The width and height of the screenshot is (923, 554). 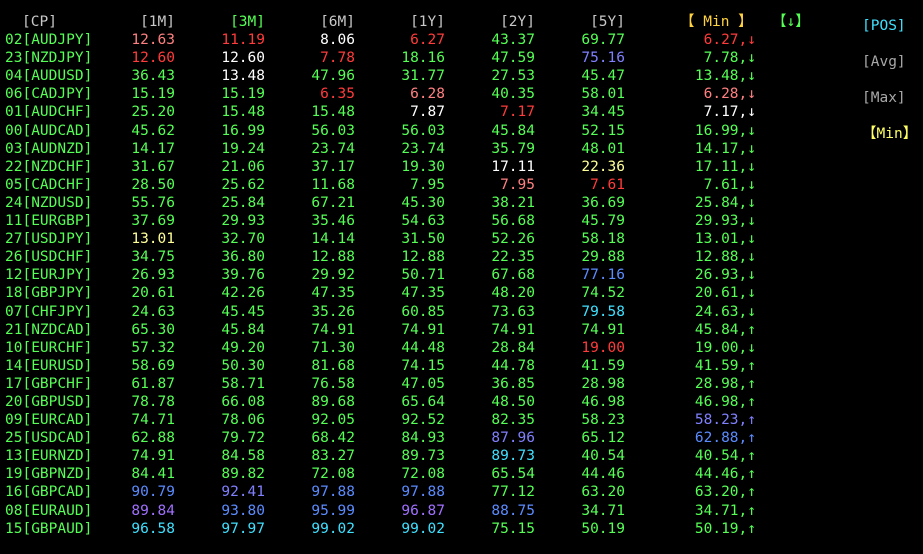 What do you see at coordinates (708, 131) in the screenshot?
I see `min-cell: 16.99,↓` at bounding box center [708, 131].